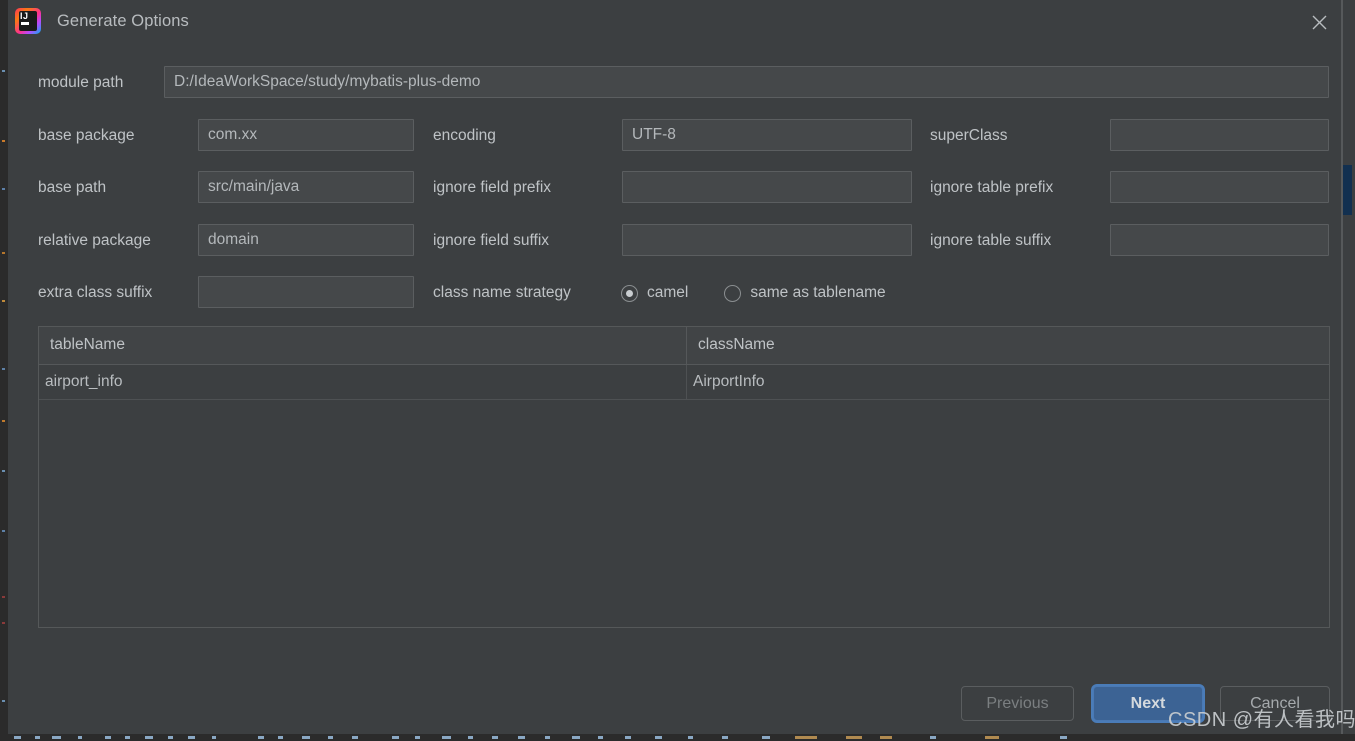  Describe the element at coordinates (629, 293) in the screenshot. I see `radio-camel-icon` at that location.